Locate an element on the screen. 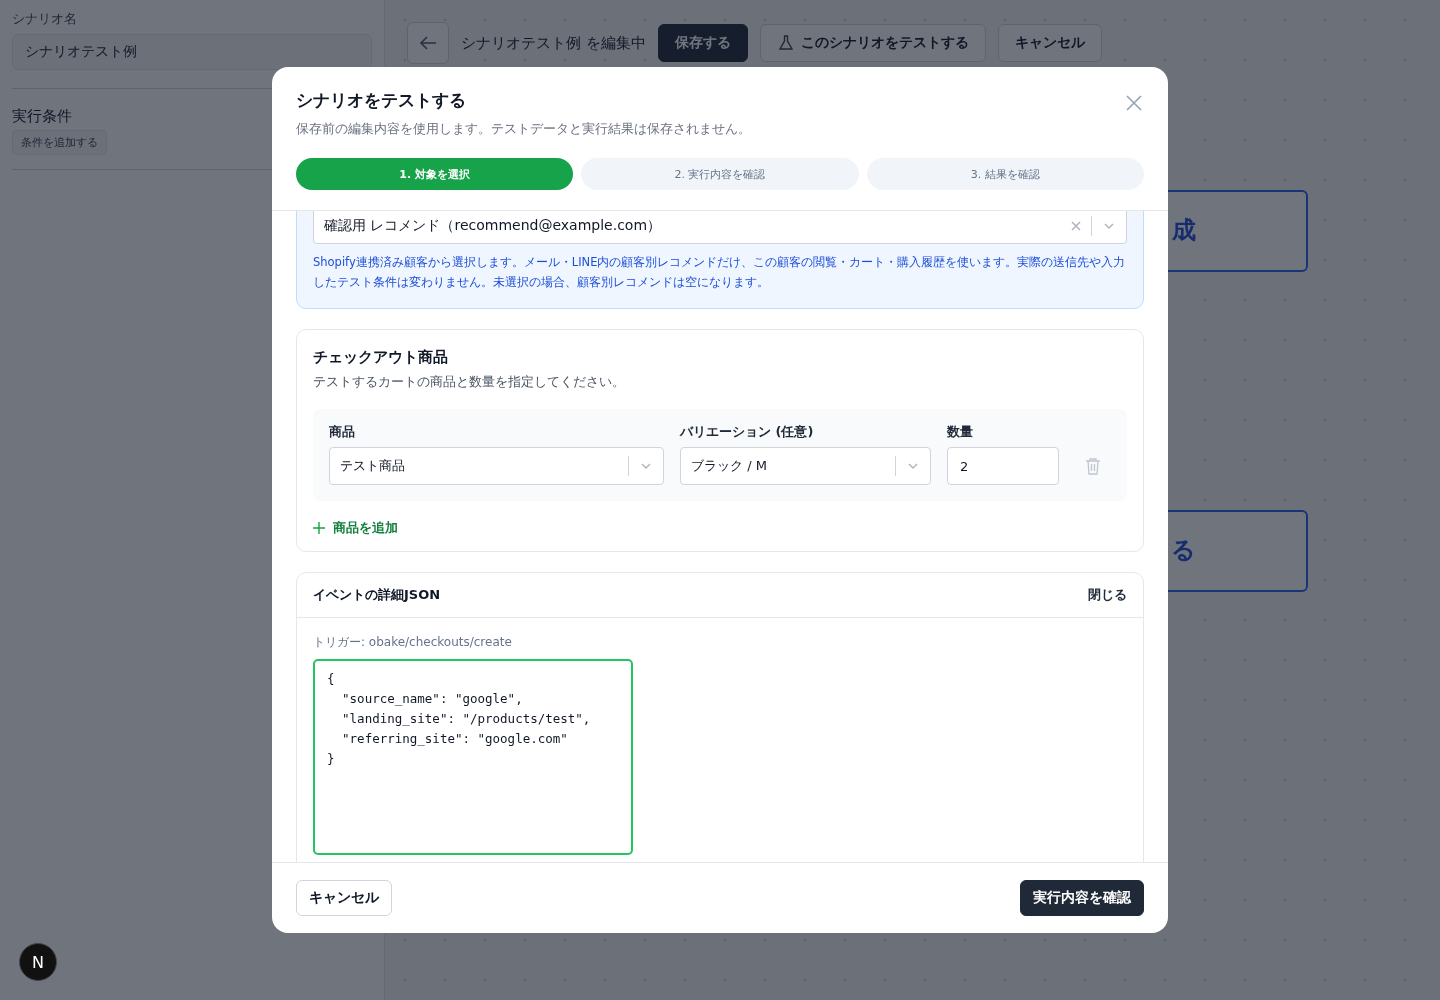  card-description: テストするカートの商品と数量を指定してください。 is located at coordinates (469, 382).